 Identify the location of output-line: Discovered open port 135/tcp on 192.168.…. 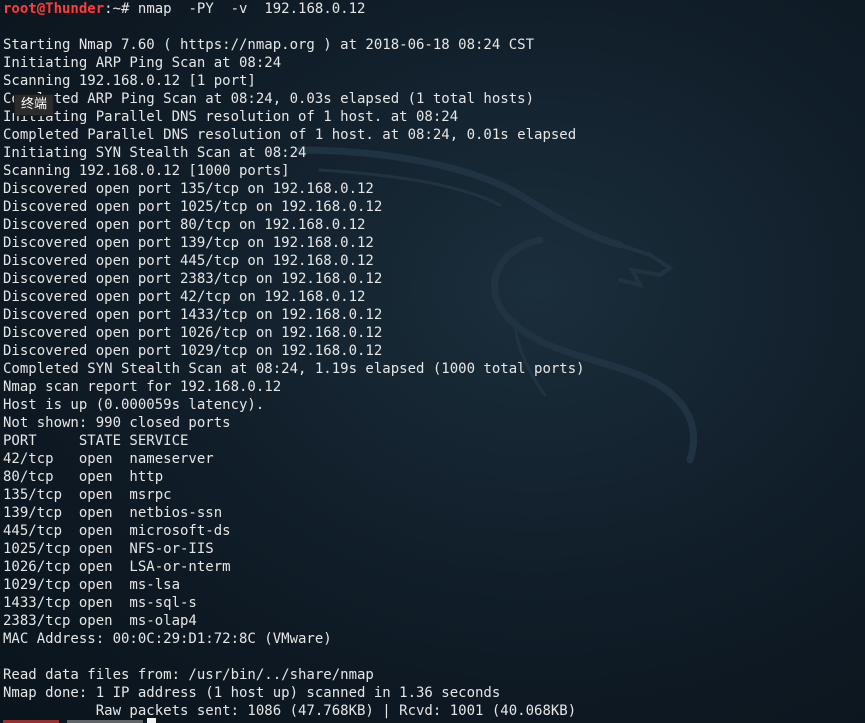
(188, 189).